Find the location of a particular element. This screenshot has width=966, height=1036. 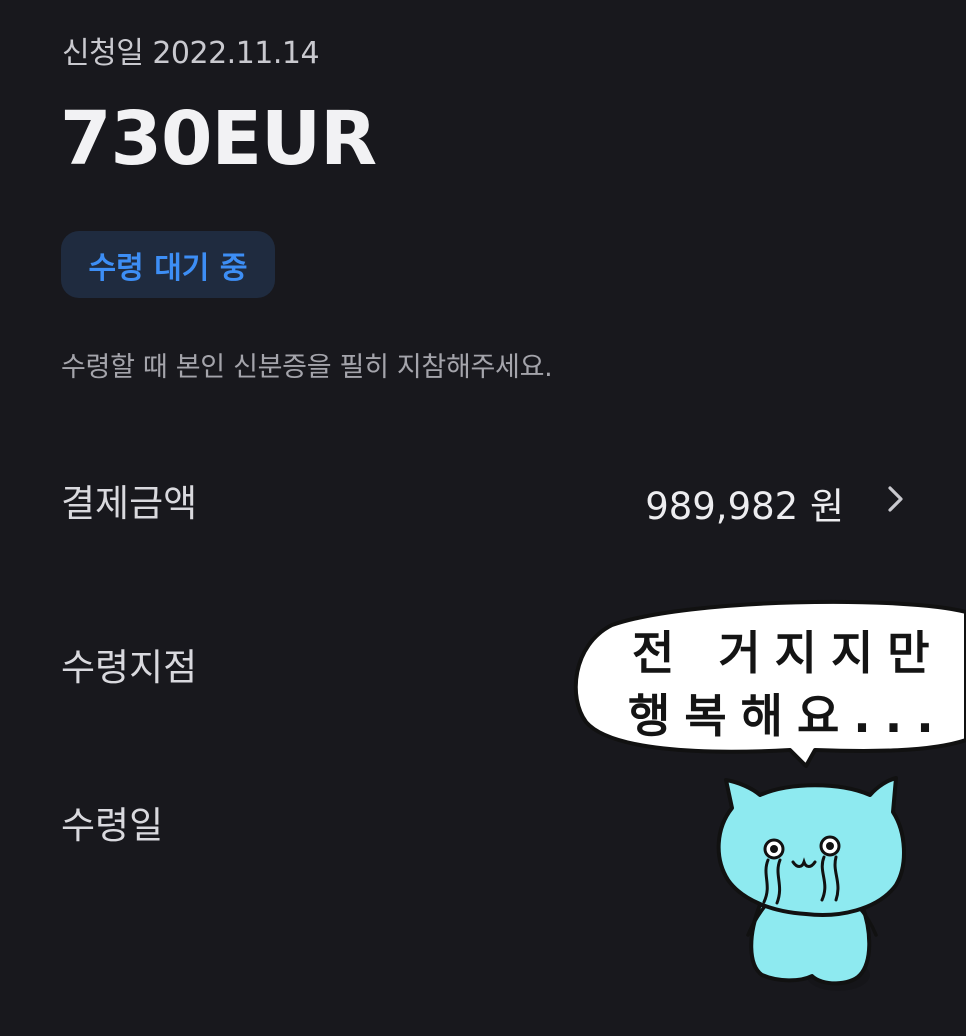

status-badge: 수령 대기 중 is located at coordinates (168, 264).